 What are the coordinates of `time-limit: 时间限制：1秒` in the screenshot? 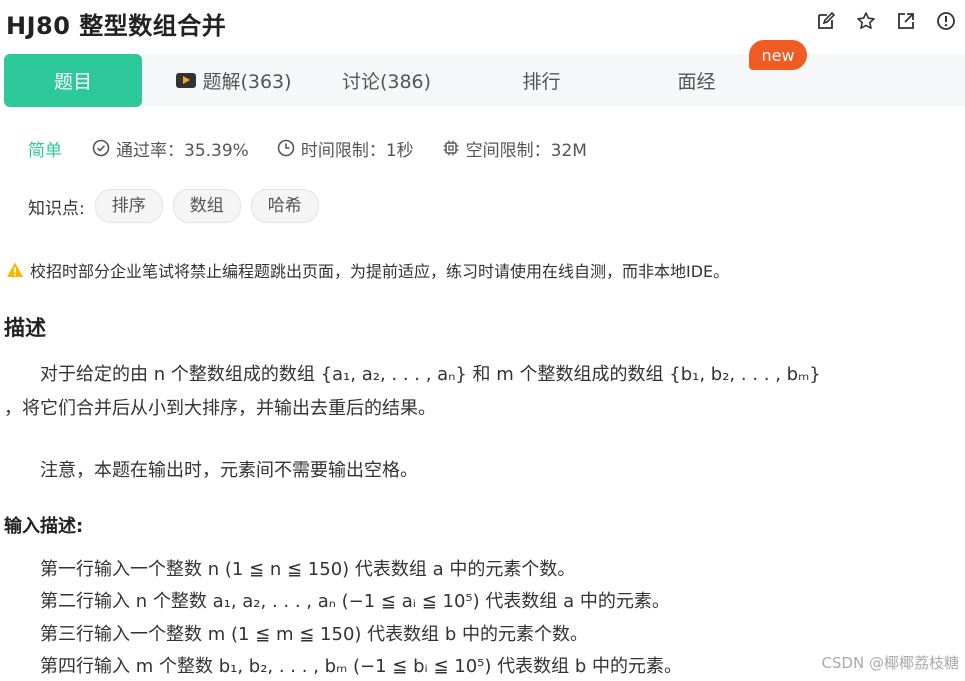 It's located at (345, 148).